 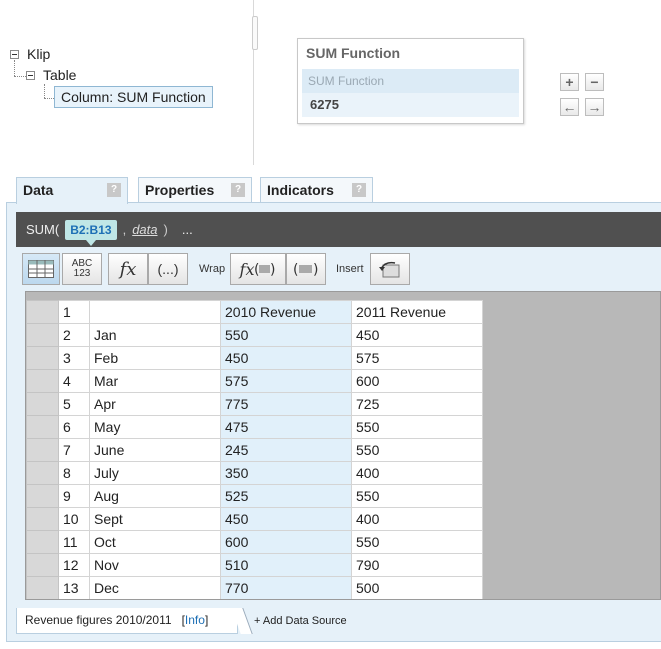 I want to click on cell-col-b: 2010 Revenue, so click(x=286, y=312).